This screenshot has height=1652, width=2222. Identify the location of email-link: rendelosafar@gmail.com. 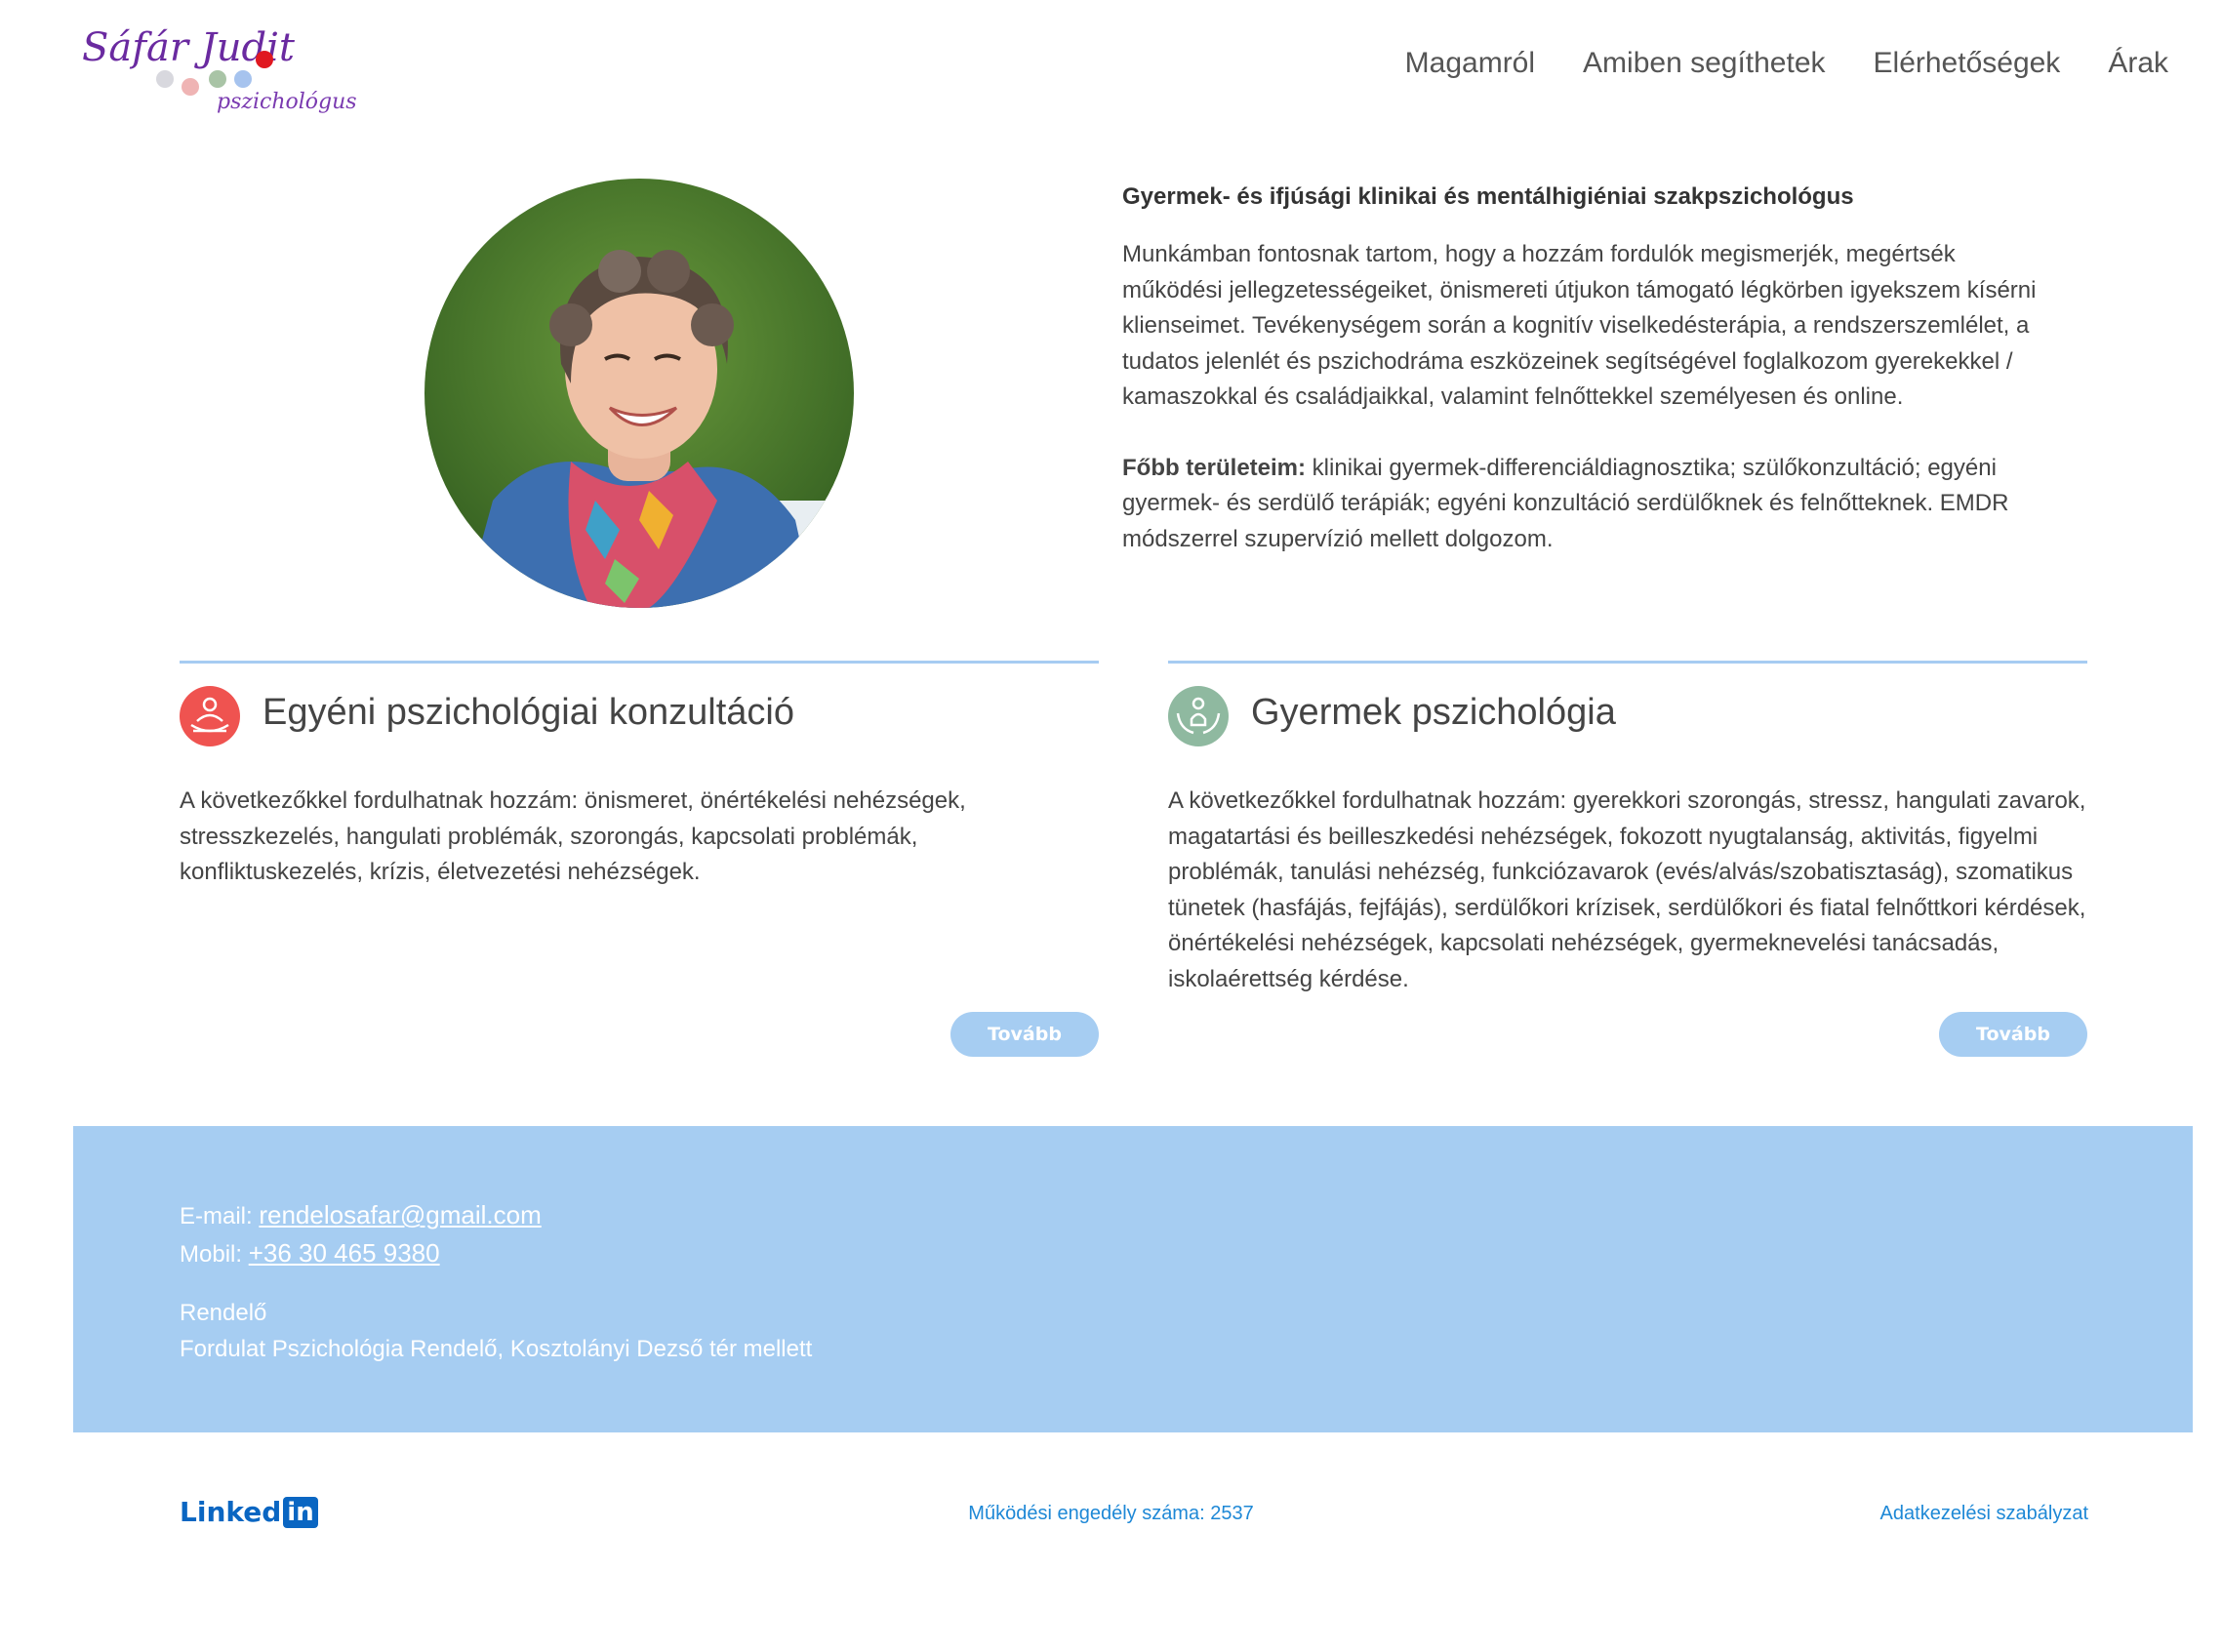
(400, 1215).